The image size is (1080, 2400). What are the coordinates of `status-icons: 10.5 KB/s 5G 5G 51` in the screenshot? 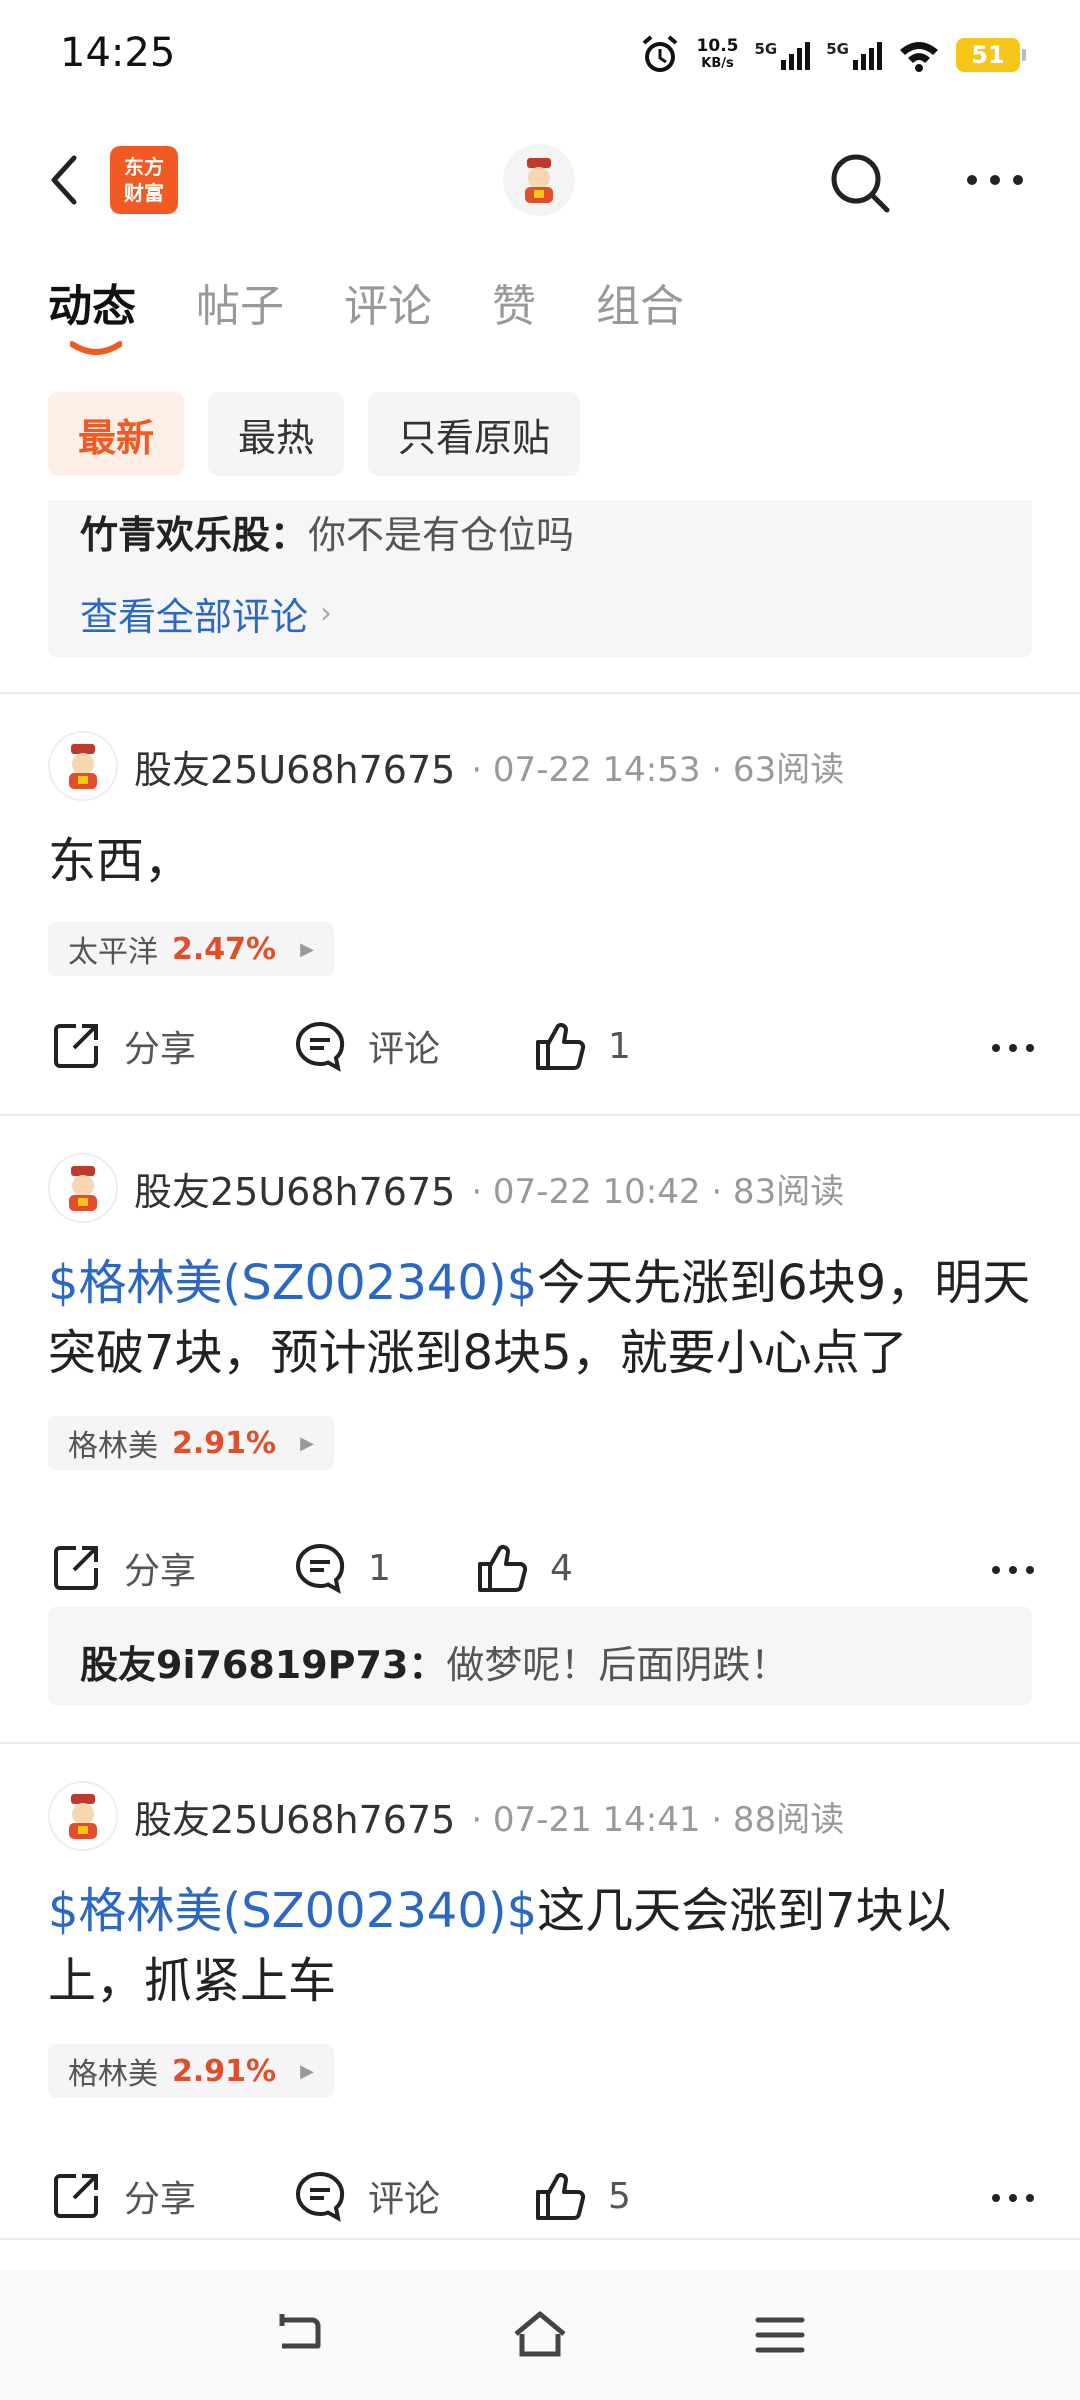 It's located at (832, 55).